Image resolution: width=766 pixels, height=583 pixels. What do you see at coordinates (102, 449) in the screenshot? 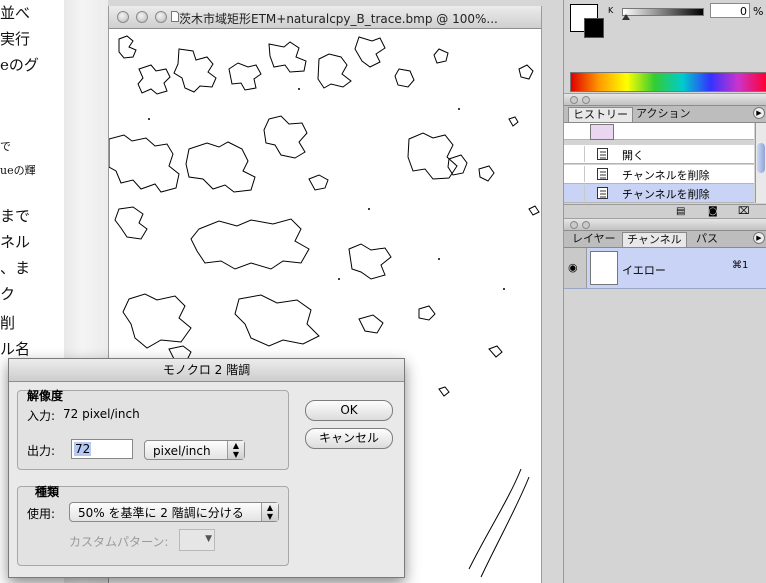
I see `output-field: 72` at bounding box center [102, 449].